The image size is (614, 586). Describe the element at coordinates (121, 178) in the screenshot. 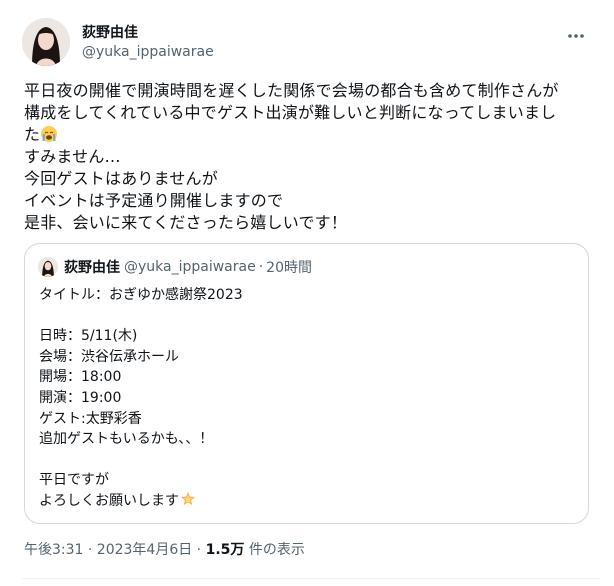

I see `tweet-text-line: 今回ゲストはありませんが` at that location.